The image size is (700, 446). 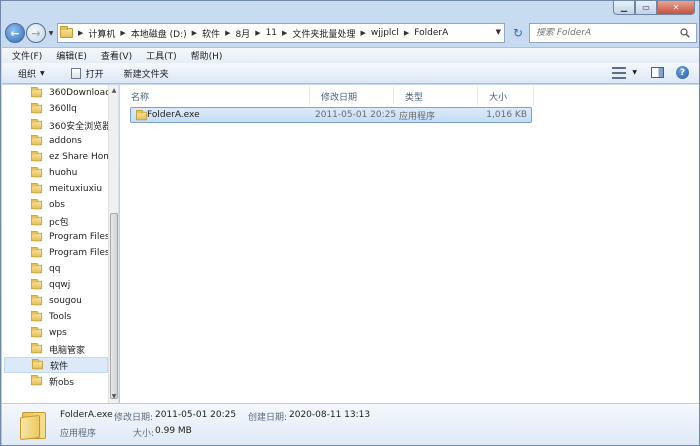 I want to click on tree-item-new-obs: 新obs, so click(x=70, y=381).